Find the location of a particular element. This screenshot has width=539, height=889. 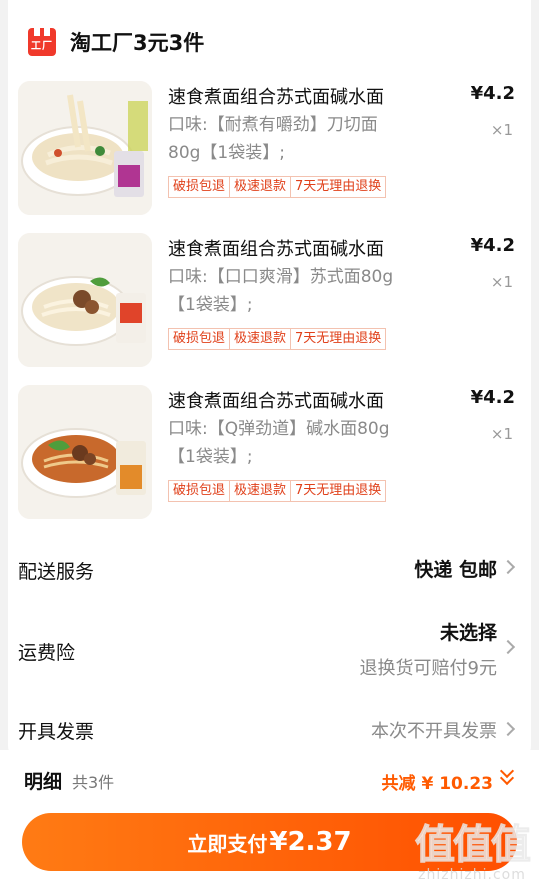

insurance-label: 运费险 is located at coordinates (47, 653).